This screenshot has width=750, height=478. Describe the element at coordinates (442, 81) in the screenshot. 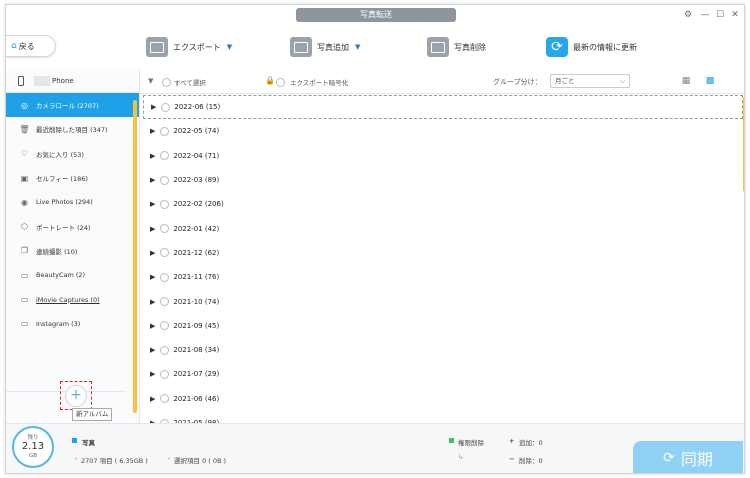

I see `filter-bar: ▼ すべて選択 🔒 エクスポート暗号化 グループ分け： 月ごと ⌵ ▦ ▩` at that location.